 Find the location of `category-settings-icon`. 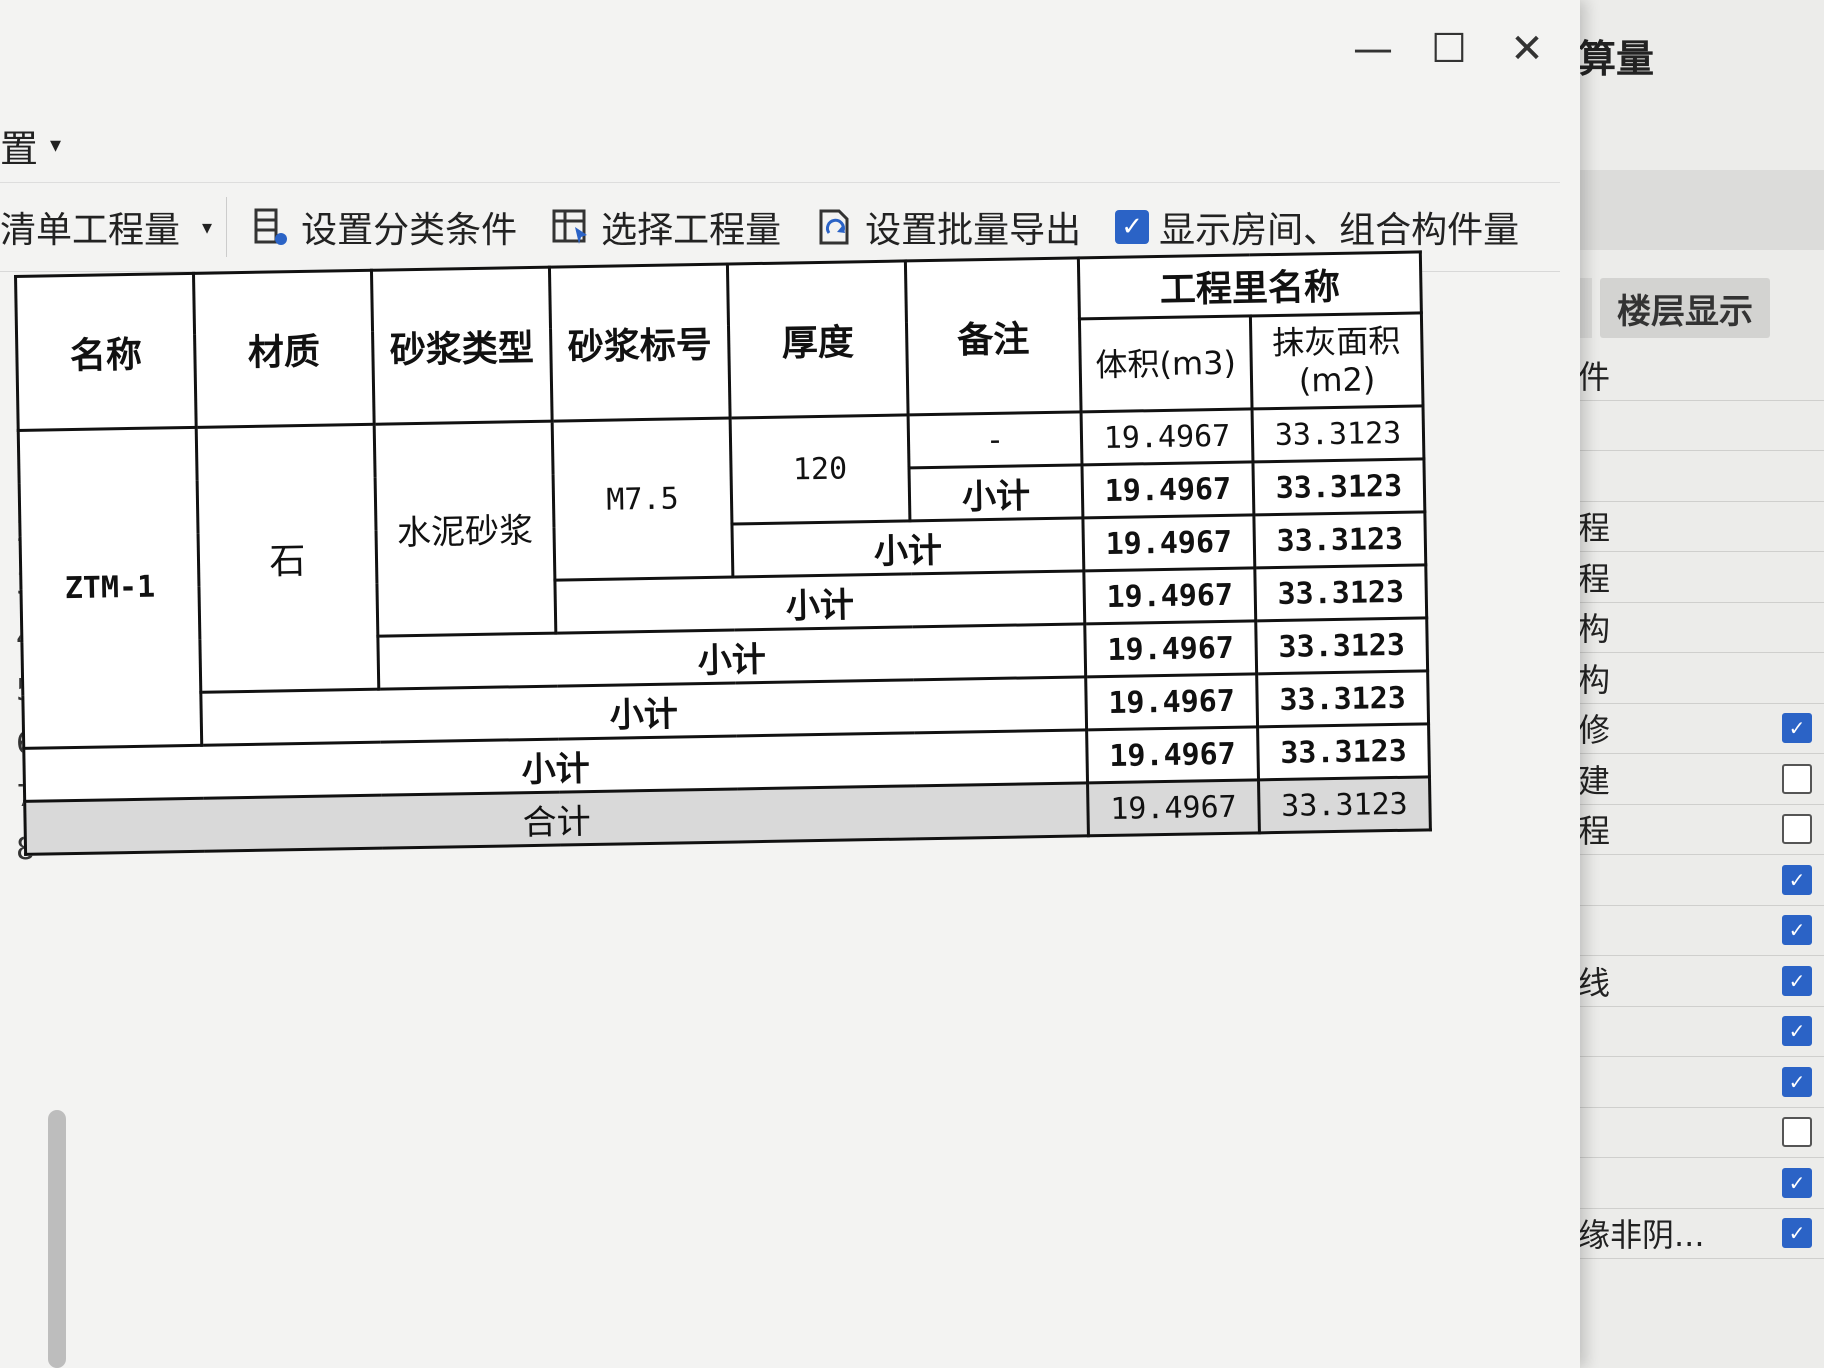

category-settings-icon is located at coordinates (271, 227).